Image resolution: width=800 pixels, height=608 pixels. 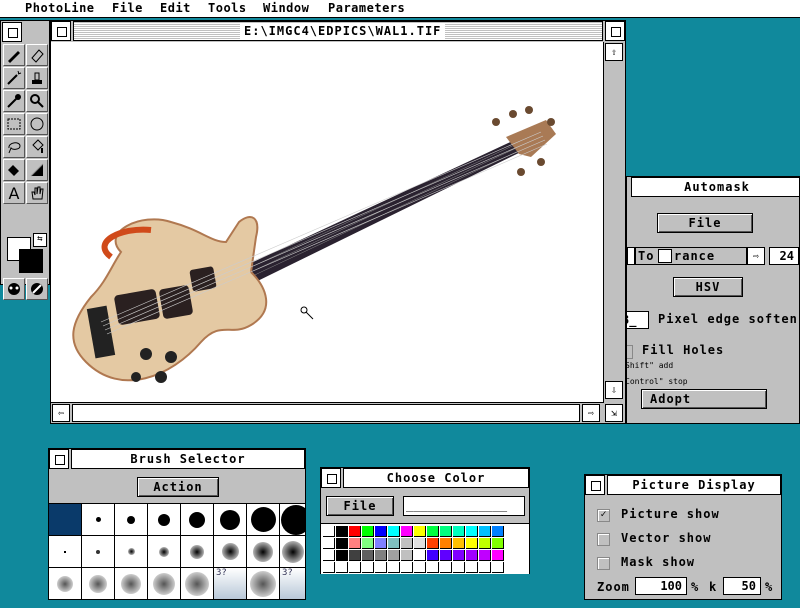 I want to click on eyedropper-icon, so click(x=14, y=101).